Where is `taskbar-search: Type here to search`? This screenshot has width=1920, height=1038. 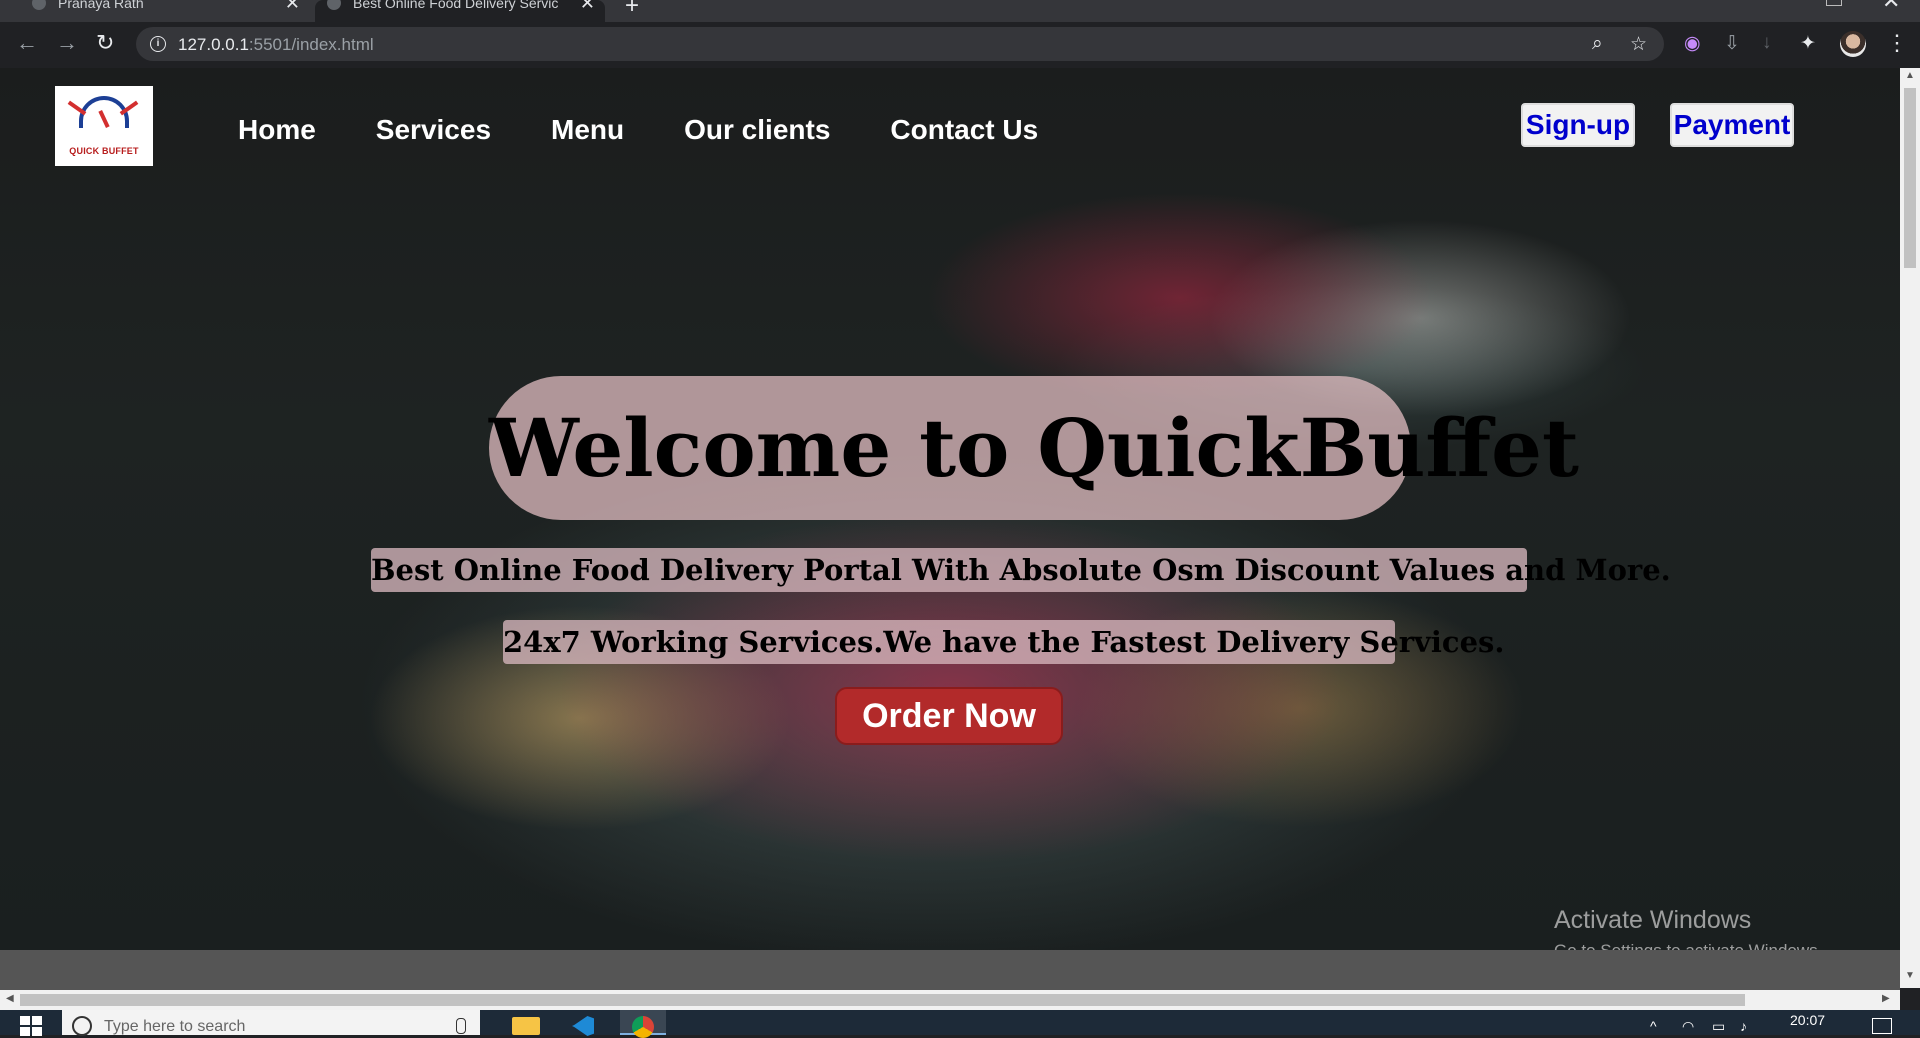
taskbar-search: Type here to search is located at coordinates (271, 1023).